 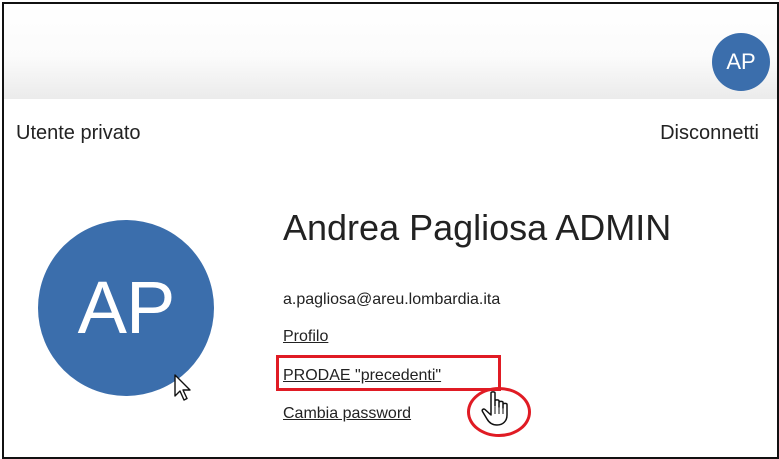 What do you see at coordinates (709, 133) in the screenshot?
I see `logout-link: Disconnetti` at bounding box center [709, 133].